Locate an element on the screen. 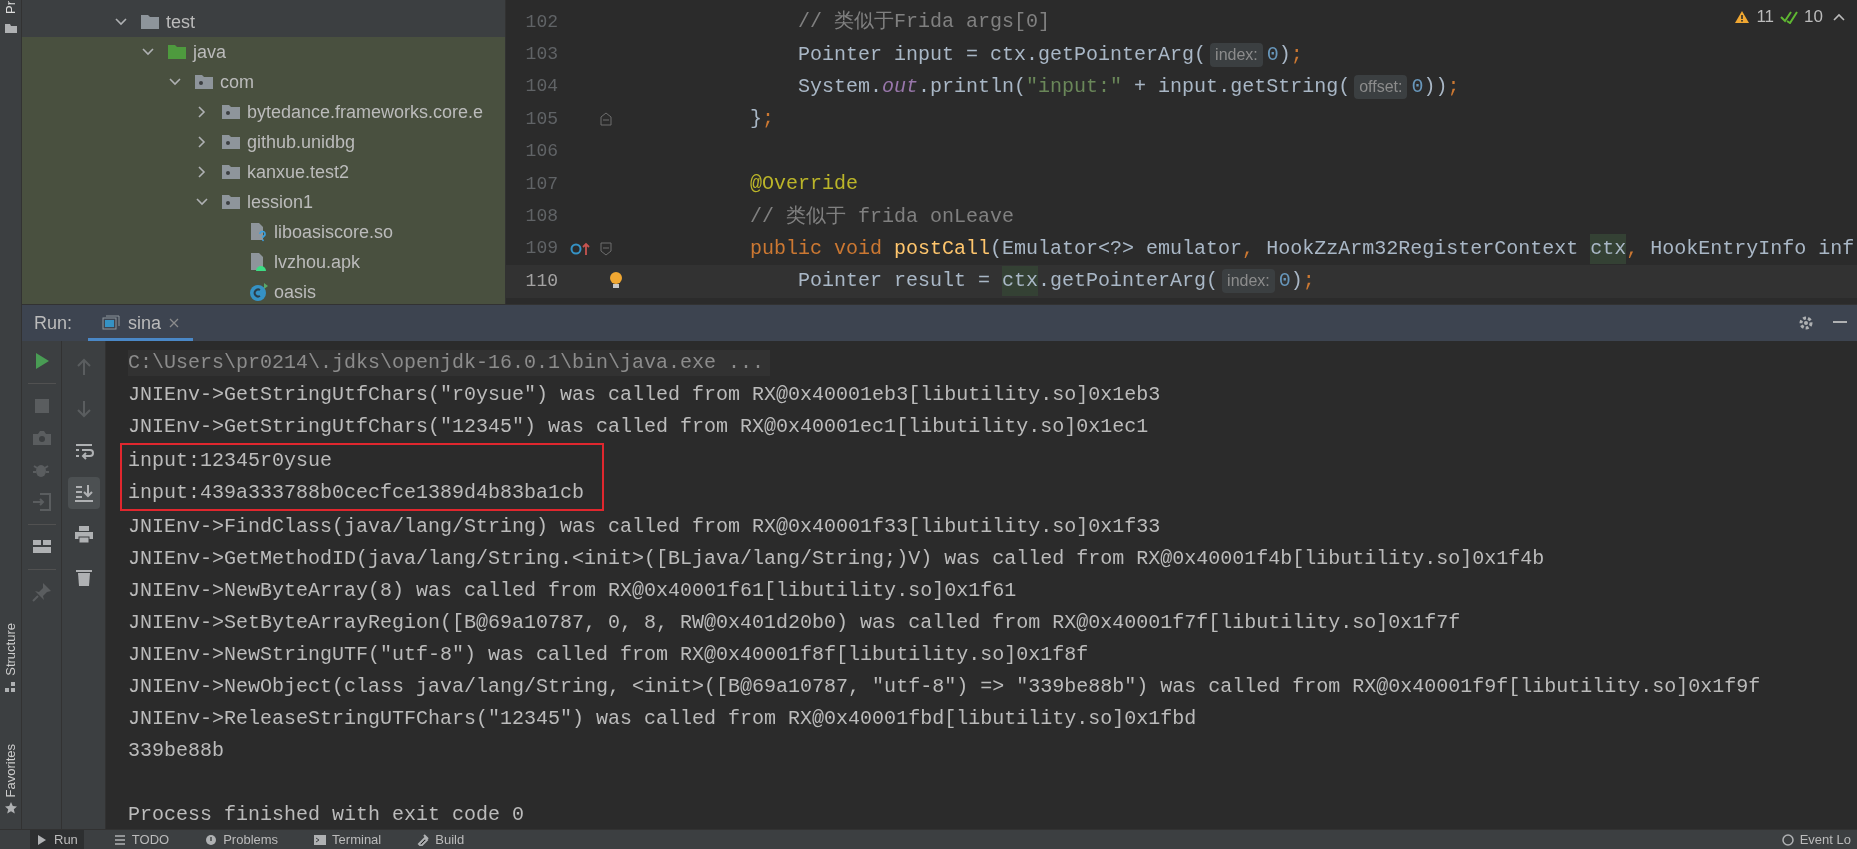 The image size is (1857, 849). tree-item-label: github.unidbg is located at coordinates (301, 142).